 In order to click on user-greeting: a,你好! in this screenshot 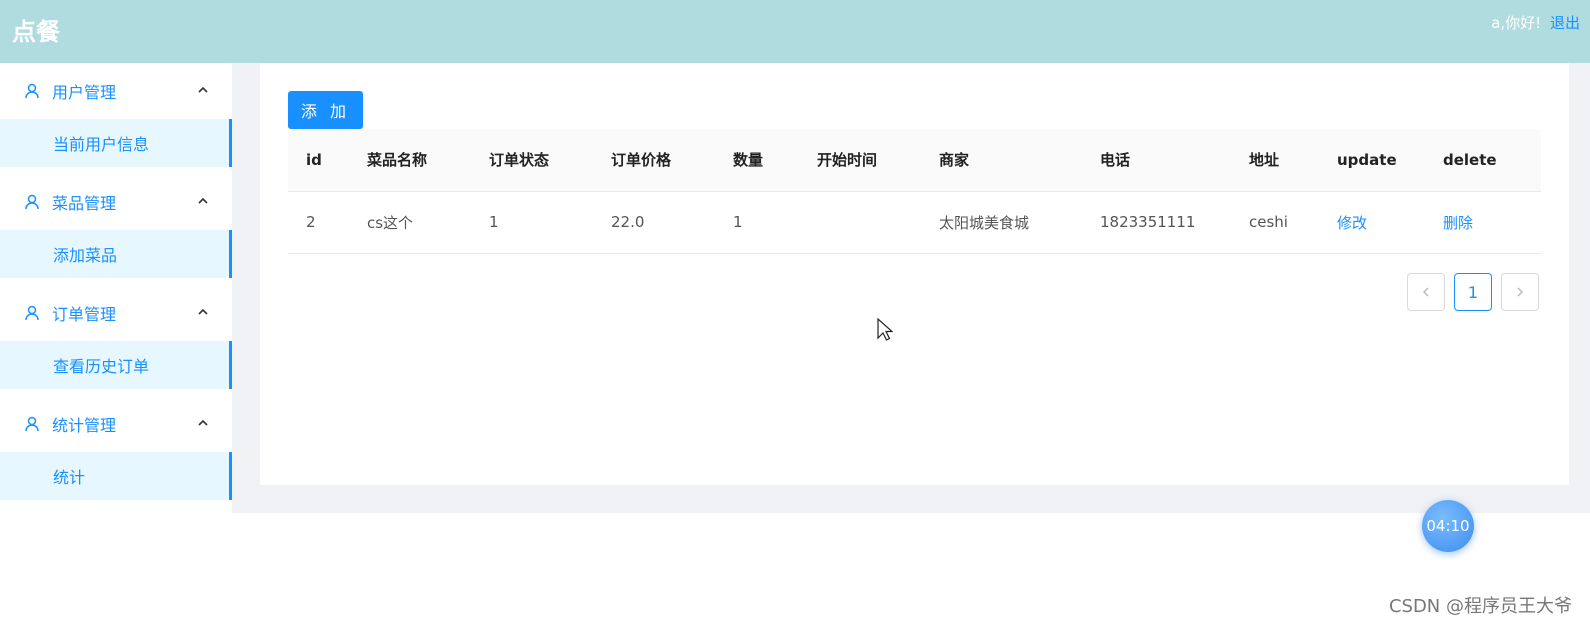, I will do `click(1516, 23)`.